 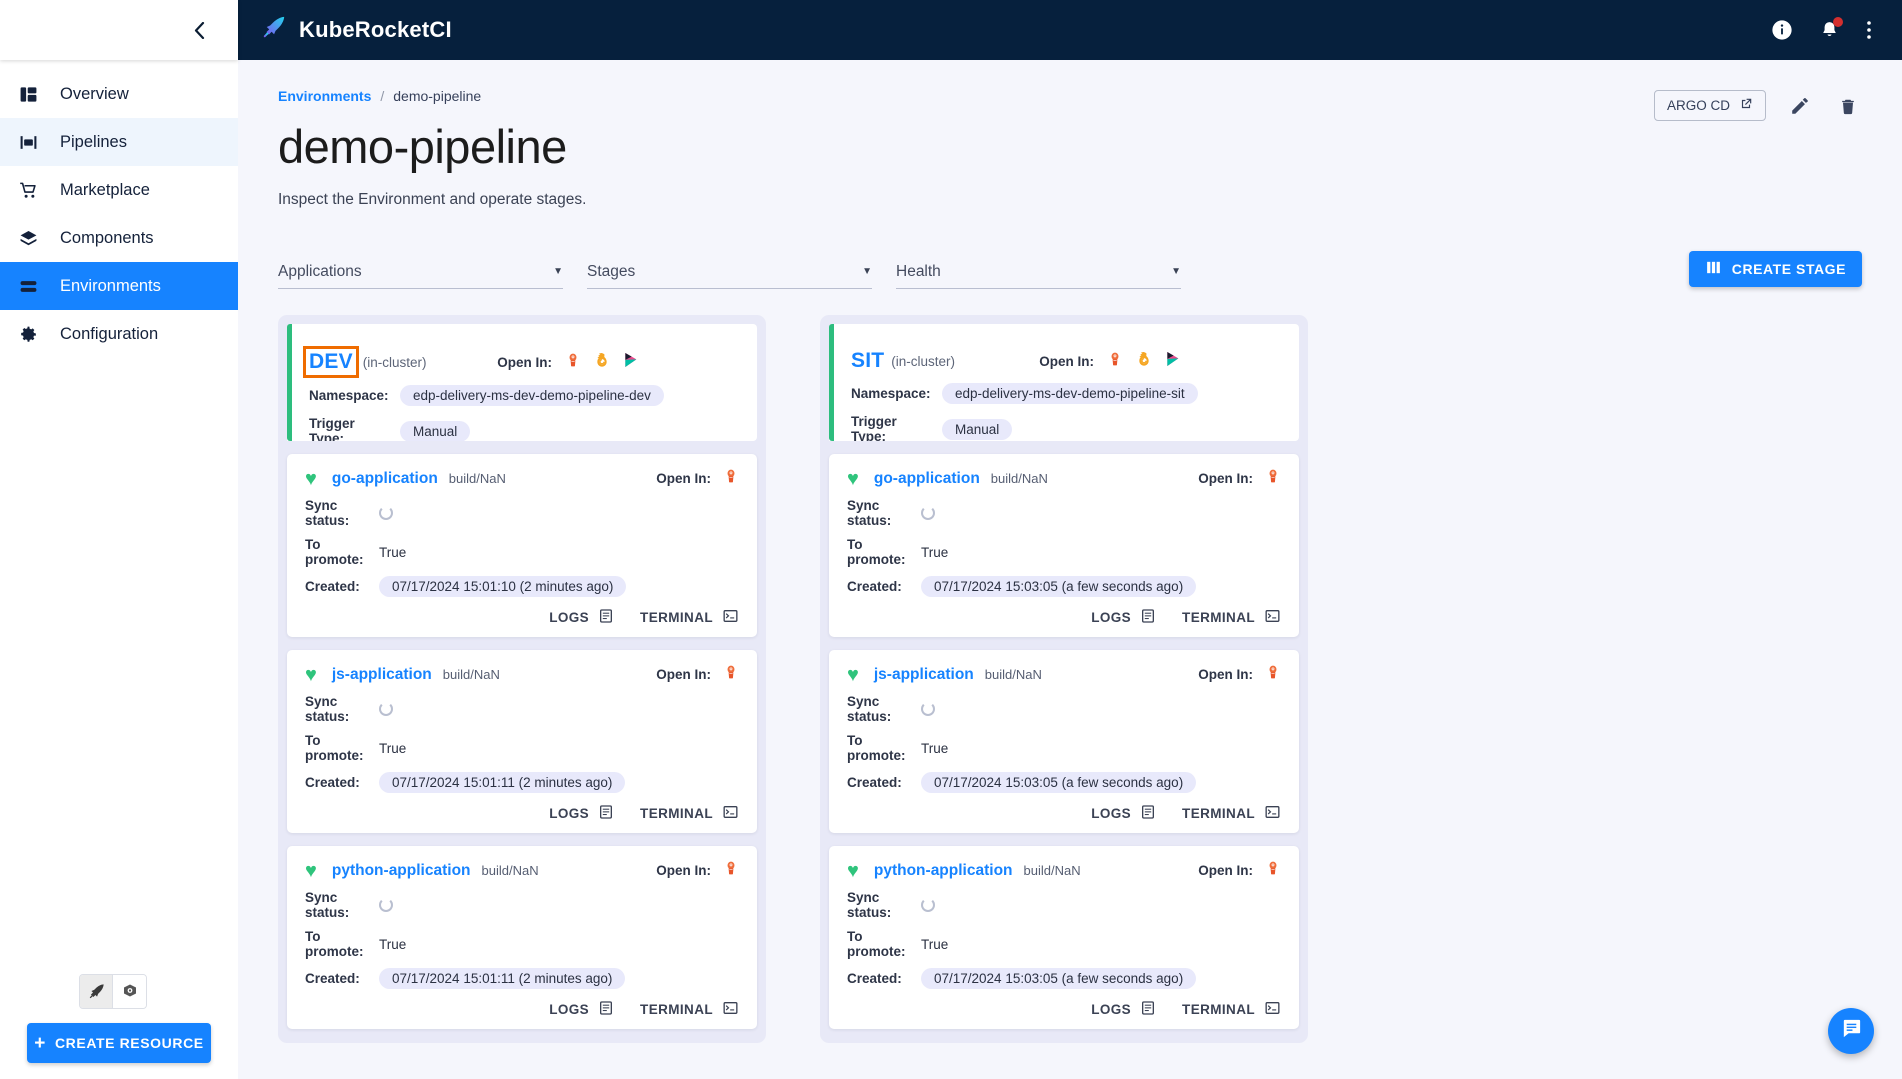 I want to click on sidebar-item-configuration: Configuration, so click(x=119, y=334).